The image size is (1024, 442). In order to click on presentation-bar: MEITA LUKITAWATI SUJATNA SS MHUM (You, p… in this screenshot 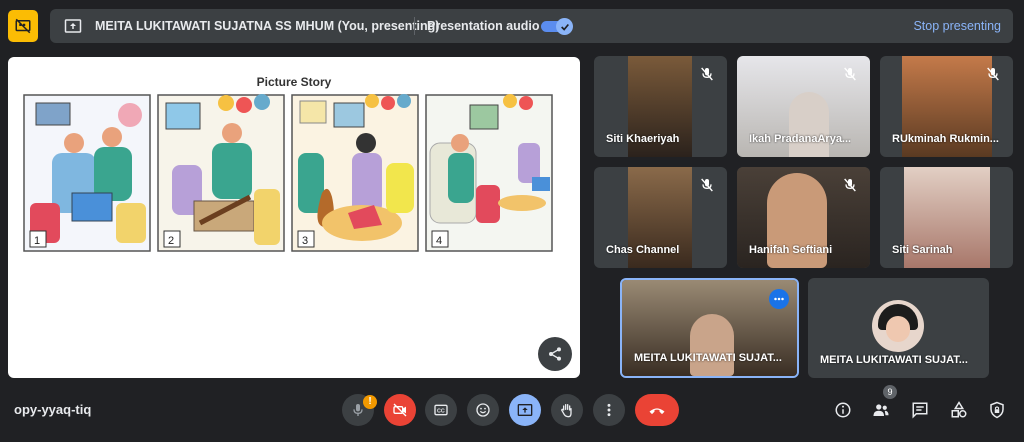, I will do `click(531, 26)`.